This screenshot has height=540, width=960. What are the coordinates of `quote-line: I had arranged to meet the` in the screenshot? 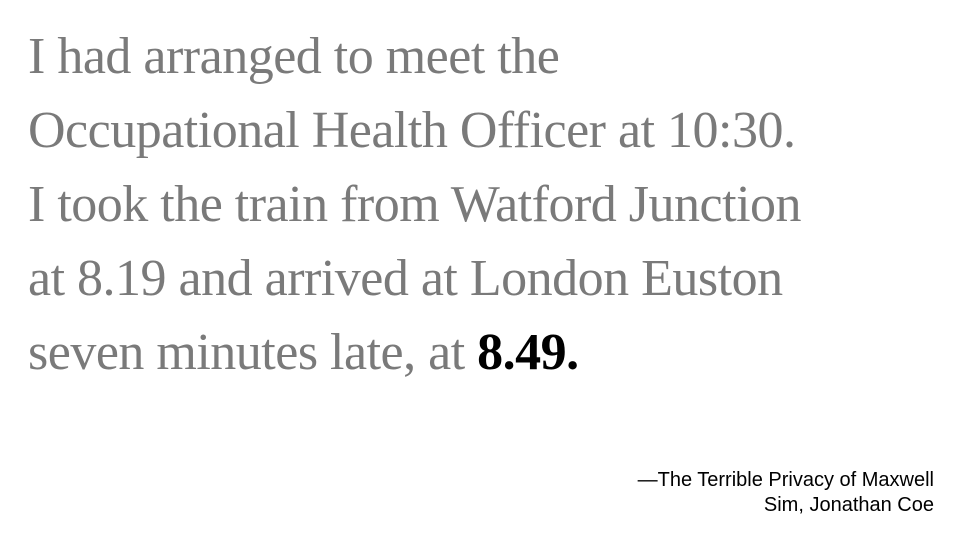 It's located at (294, 56).